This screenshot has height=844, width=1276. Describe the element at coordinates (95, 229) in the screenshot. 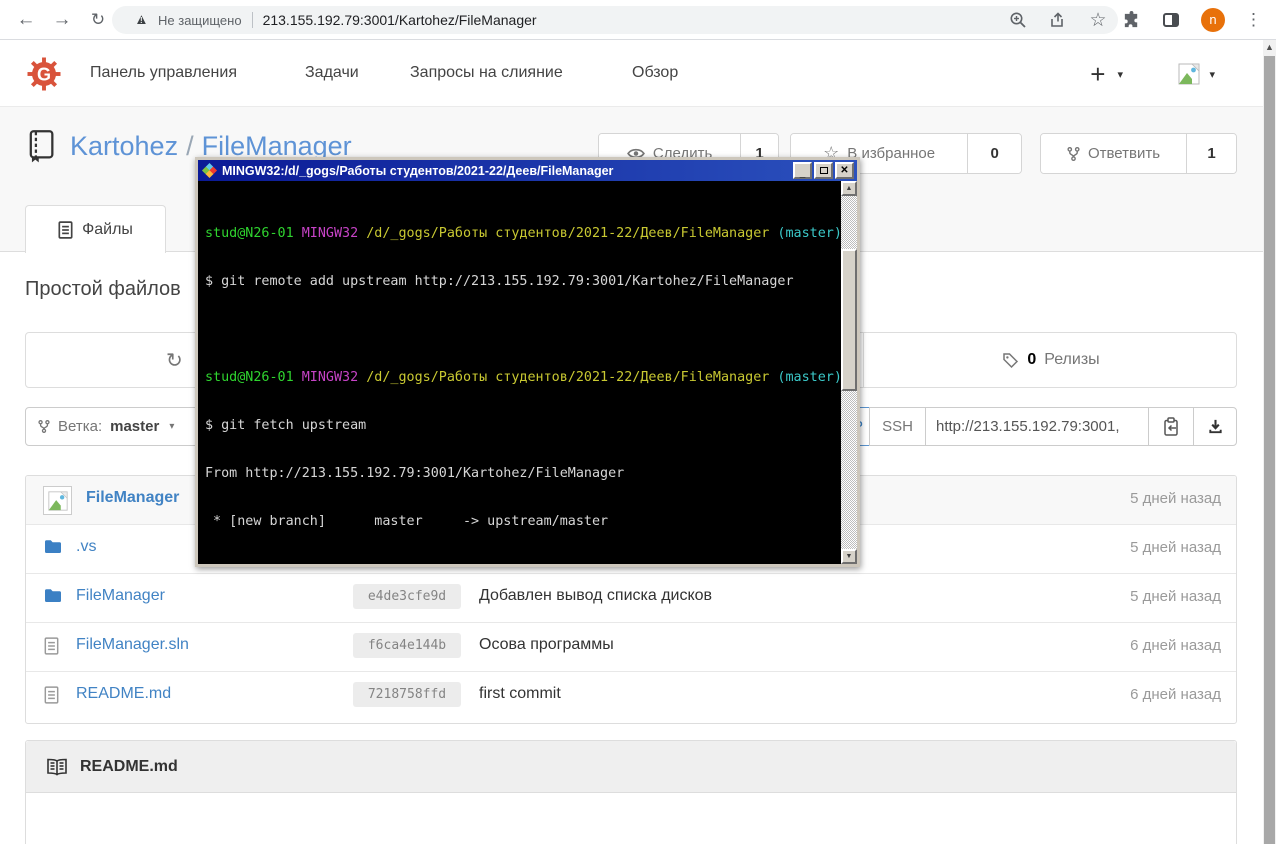

I see `tab-files: Файлы` at that location.